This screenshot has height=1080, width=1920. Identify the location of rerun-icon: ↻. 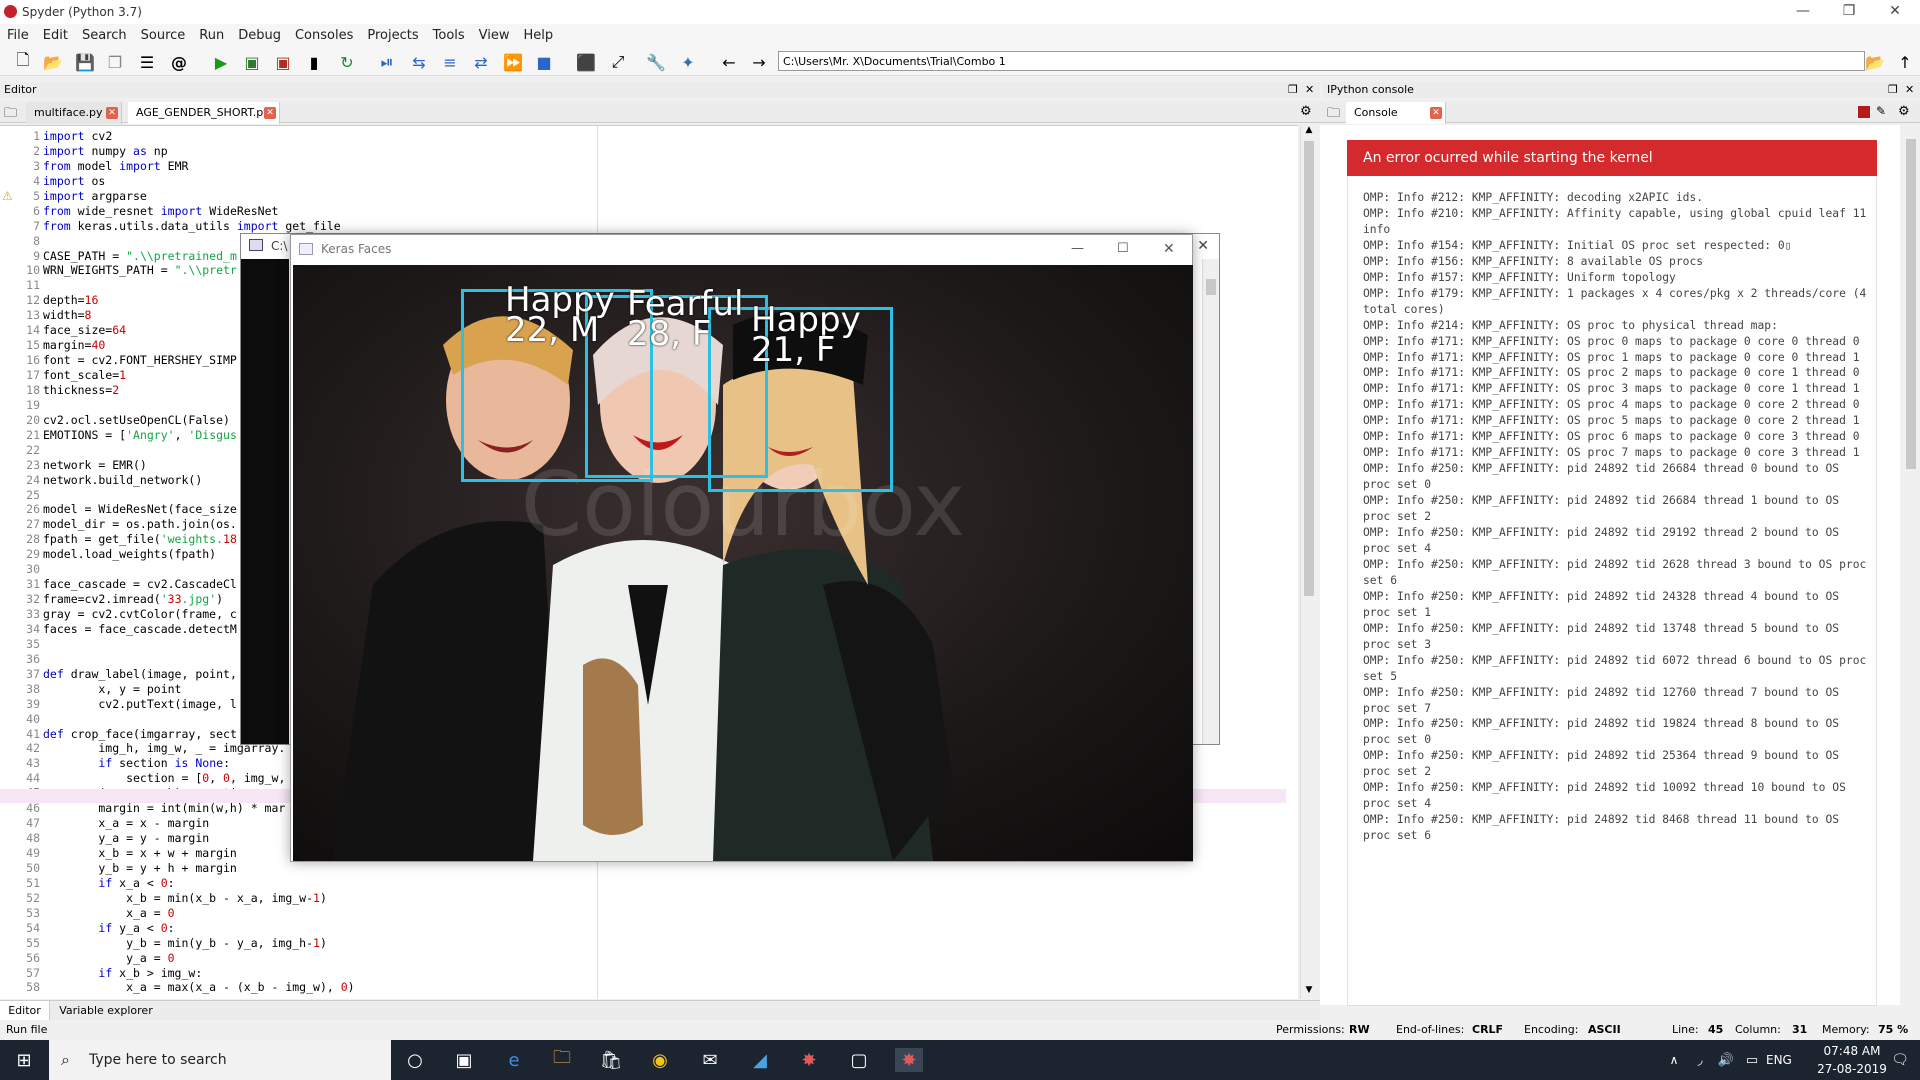
(347, 62).